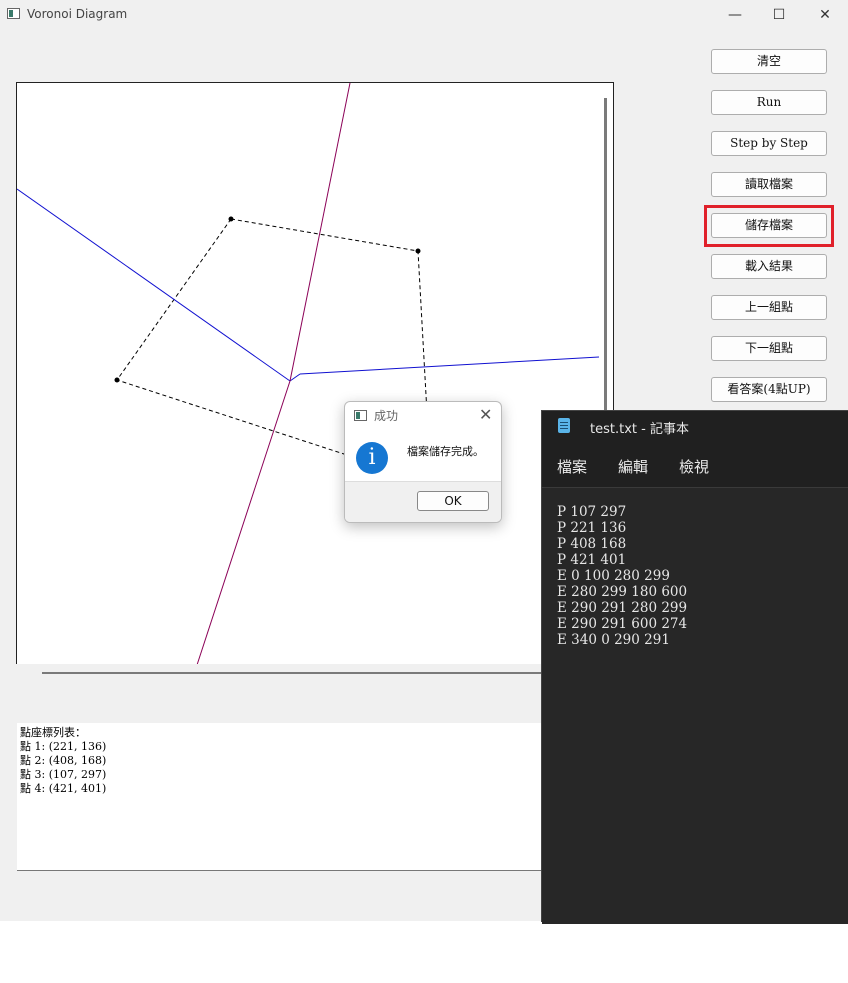  I want to click on dialog-app-icon, so click(360, 415).